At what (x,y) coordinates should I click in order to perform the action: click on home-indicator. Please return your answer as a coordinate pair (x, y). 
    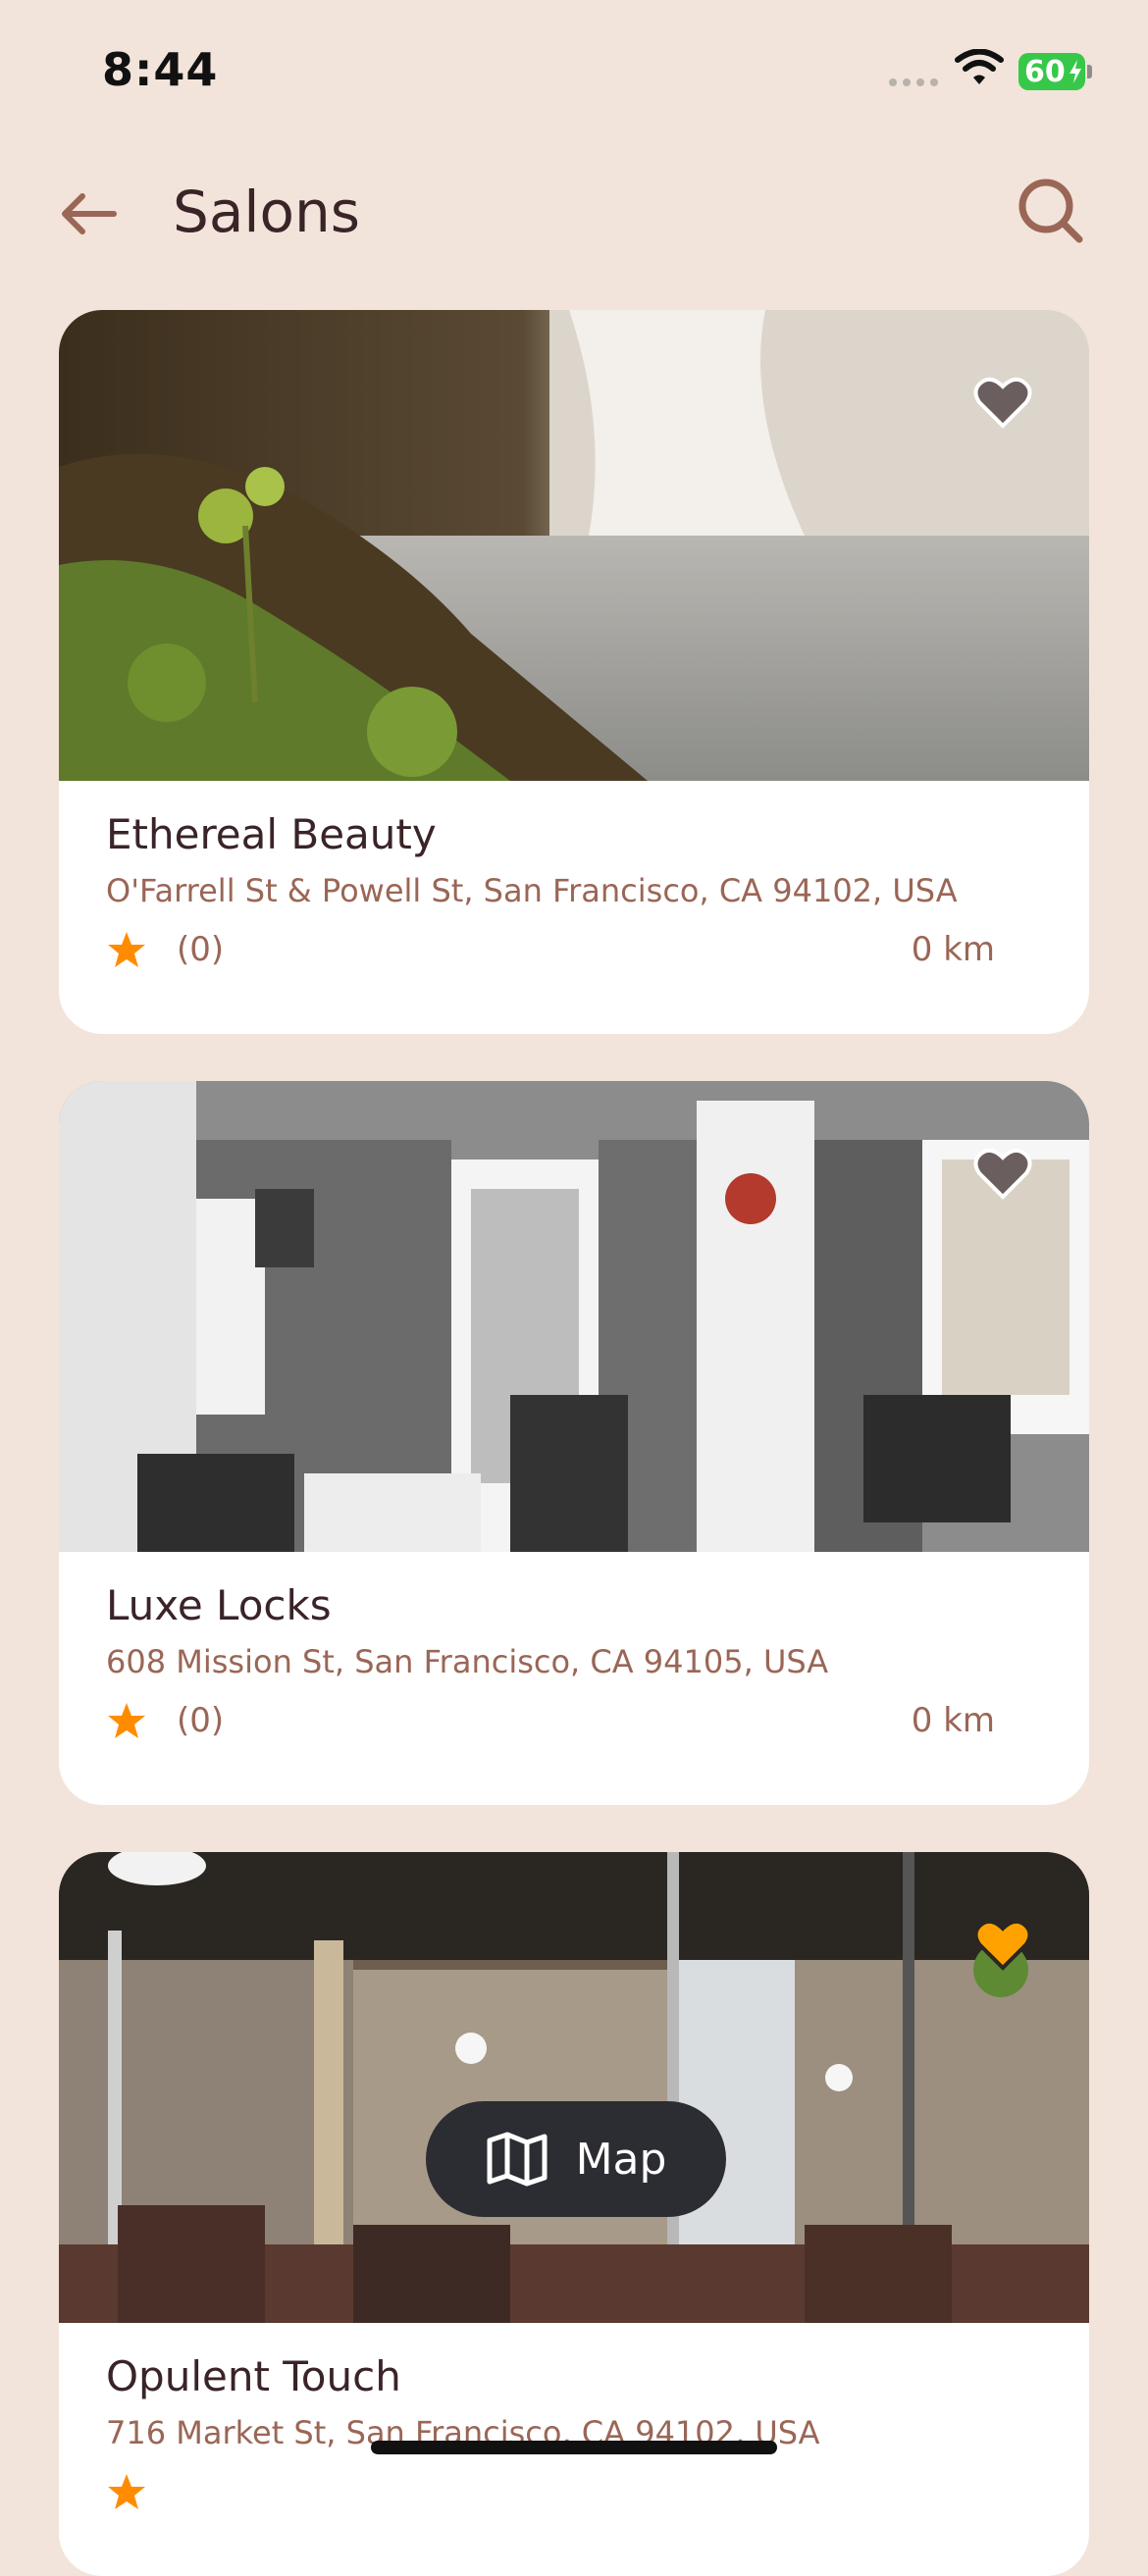
    Looking at the image, I should click on (574, 2447).